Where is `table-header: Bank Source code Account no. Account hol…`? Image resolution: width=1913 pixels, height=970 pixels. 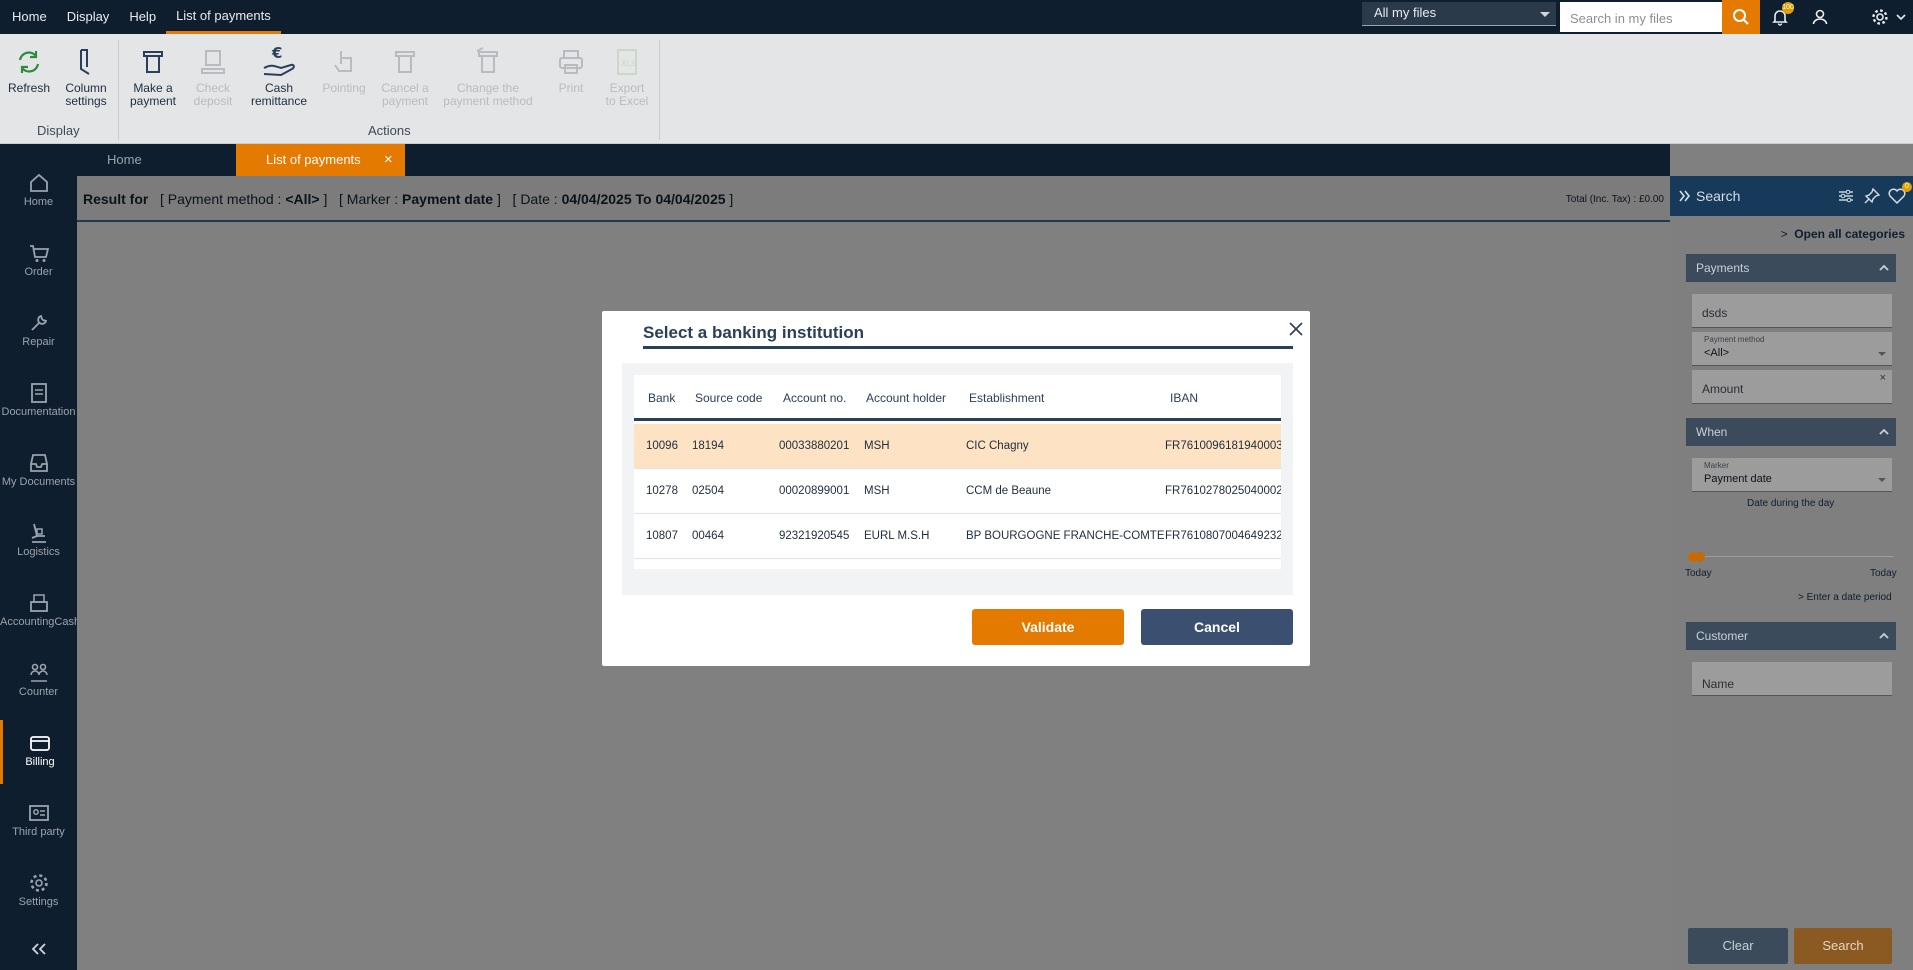 table-header: Bank Source code Account no. Account hol… is located at coordinates (957, 398).